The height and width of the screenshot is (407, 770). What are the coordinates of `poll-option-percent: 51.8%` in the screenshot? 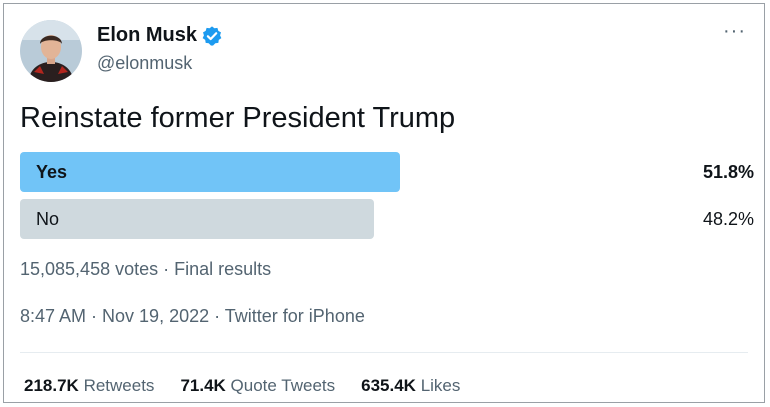 It's located at (728, 172).